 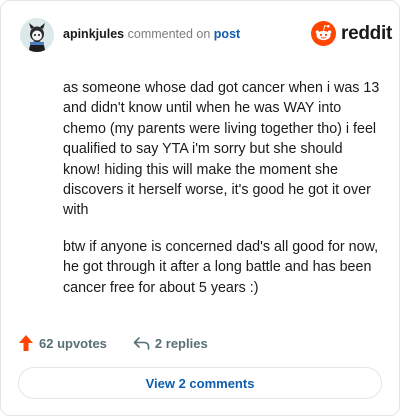 What do you see at coordinates (366, 33) in the screenshot?
I see `reddit-wordmark: reddit` at bounding box center [366, 33].